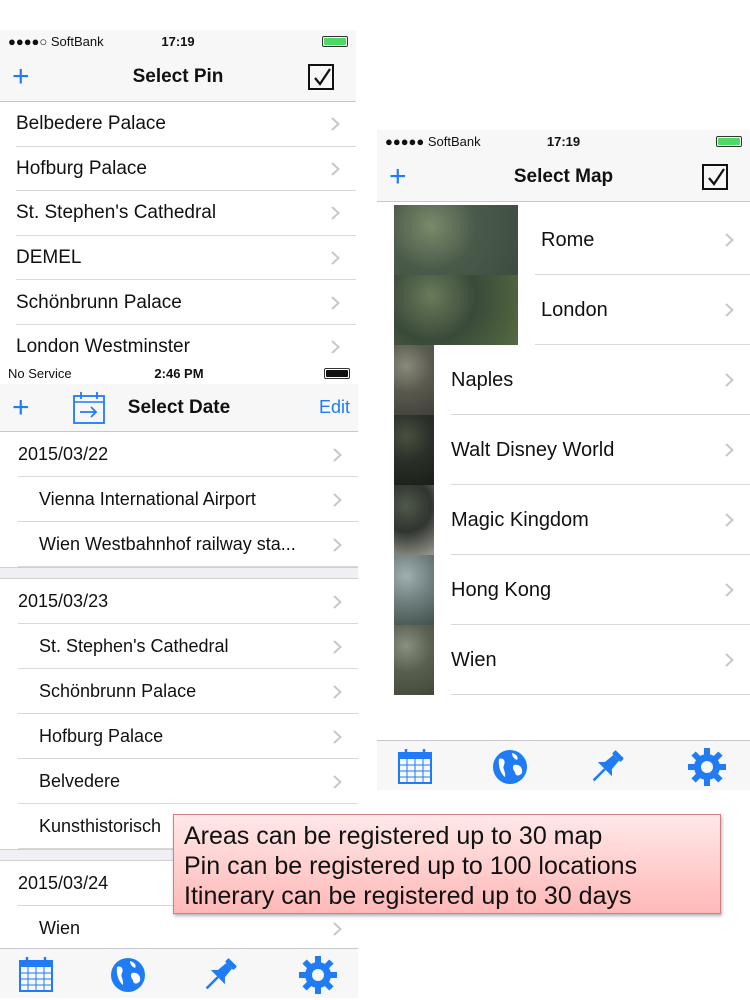 The width and height of the screenshot is (750, 1000). I want to click on map-list-item: Walt Disney World, so click(563, 450).